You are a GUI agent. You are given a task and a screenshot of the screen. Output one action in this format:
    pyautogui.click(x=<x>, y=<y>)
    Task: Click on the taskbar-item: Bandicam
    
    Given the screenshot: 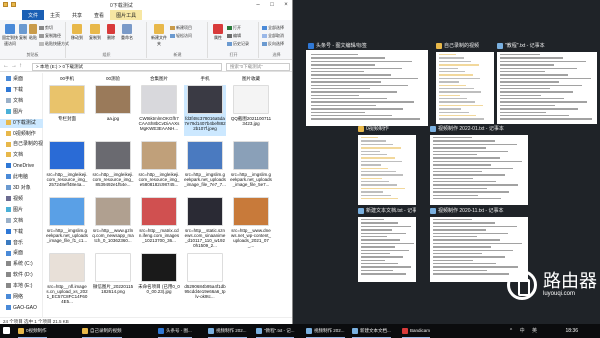 What is the action you would take?
    pyautogui.click(x=416, y=331)
    